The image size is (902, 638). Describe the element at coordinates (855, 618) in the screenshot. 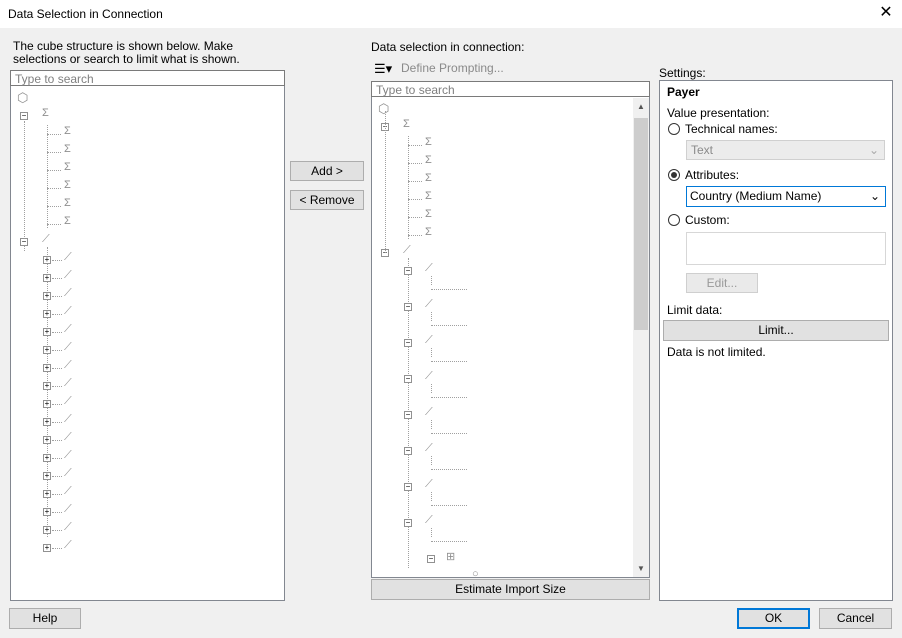

I see `cancel-button: Cancel` at that location.